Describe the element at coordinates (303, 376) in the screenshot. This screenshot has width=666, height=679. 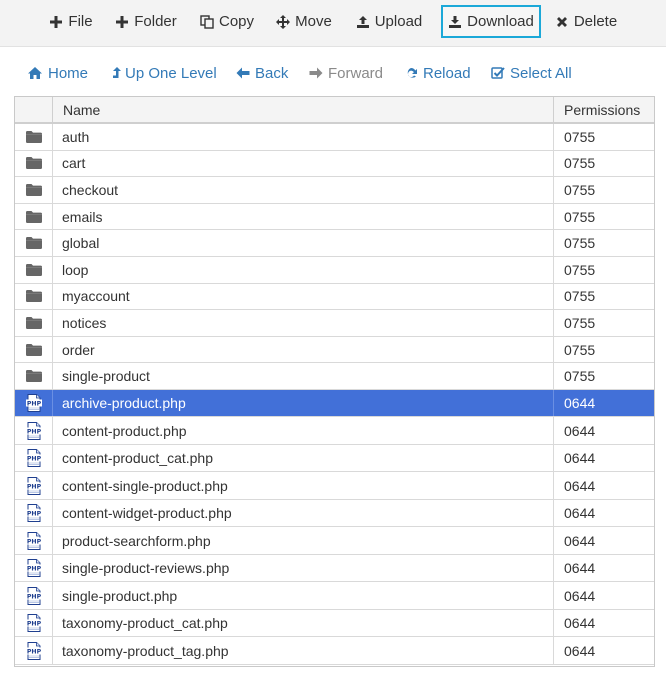
I see `file-name: single-product` at that location.